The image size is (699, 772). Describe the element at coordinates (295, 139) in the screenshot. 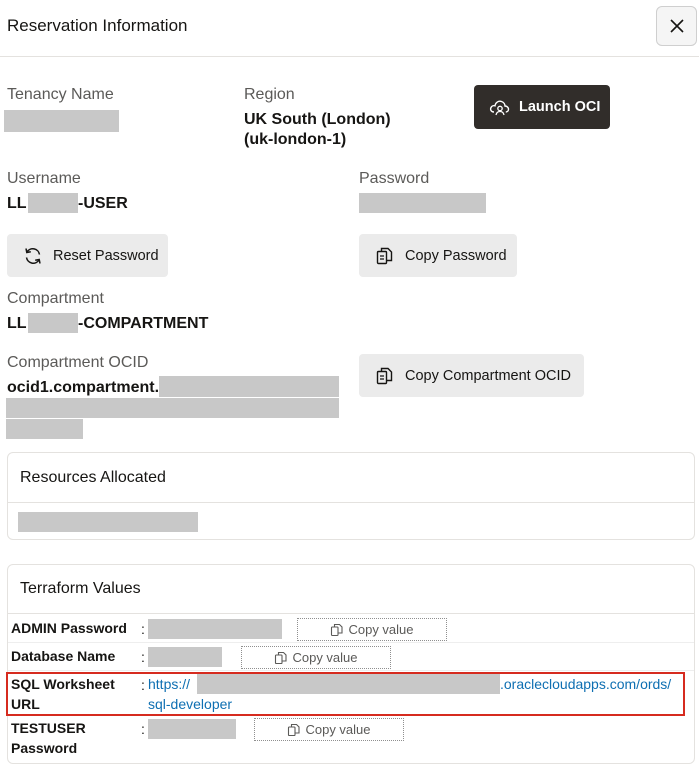

I see `region-value-line2: (uk-london-1)` at that location.